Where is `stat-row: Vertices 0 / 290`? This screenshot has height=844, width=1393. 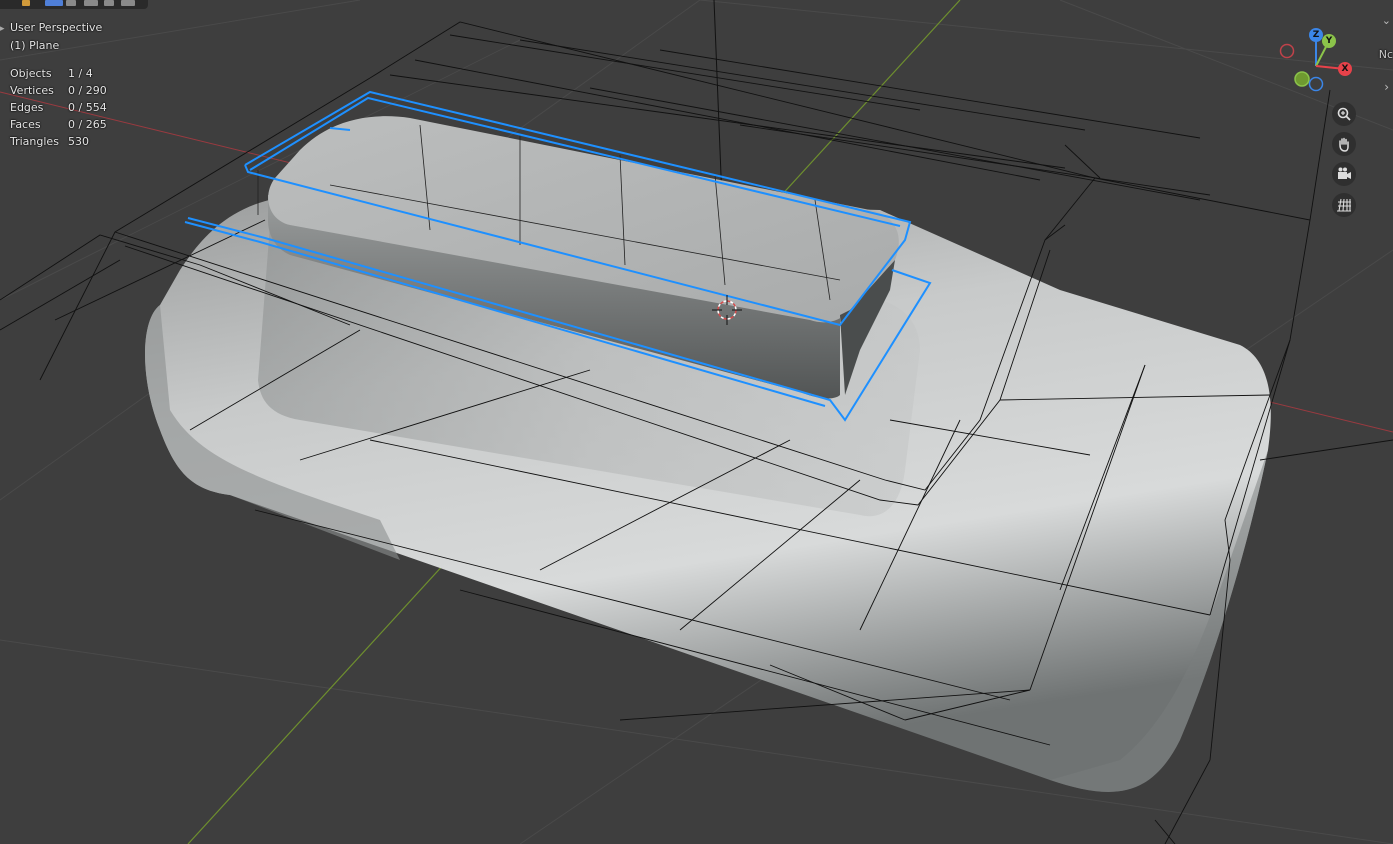
stat-row: Vertices 0 / 290 is located at coordinates (58, 90).